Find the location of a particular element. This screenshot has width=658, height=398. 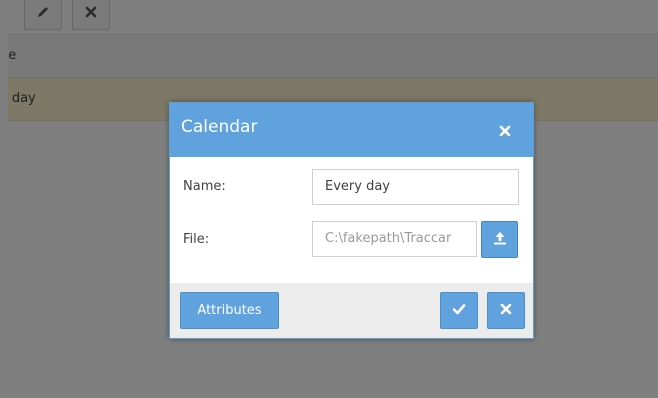

check-icon is located at coordinates (459, 311).